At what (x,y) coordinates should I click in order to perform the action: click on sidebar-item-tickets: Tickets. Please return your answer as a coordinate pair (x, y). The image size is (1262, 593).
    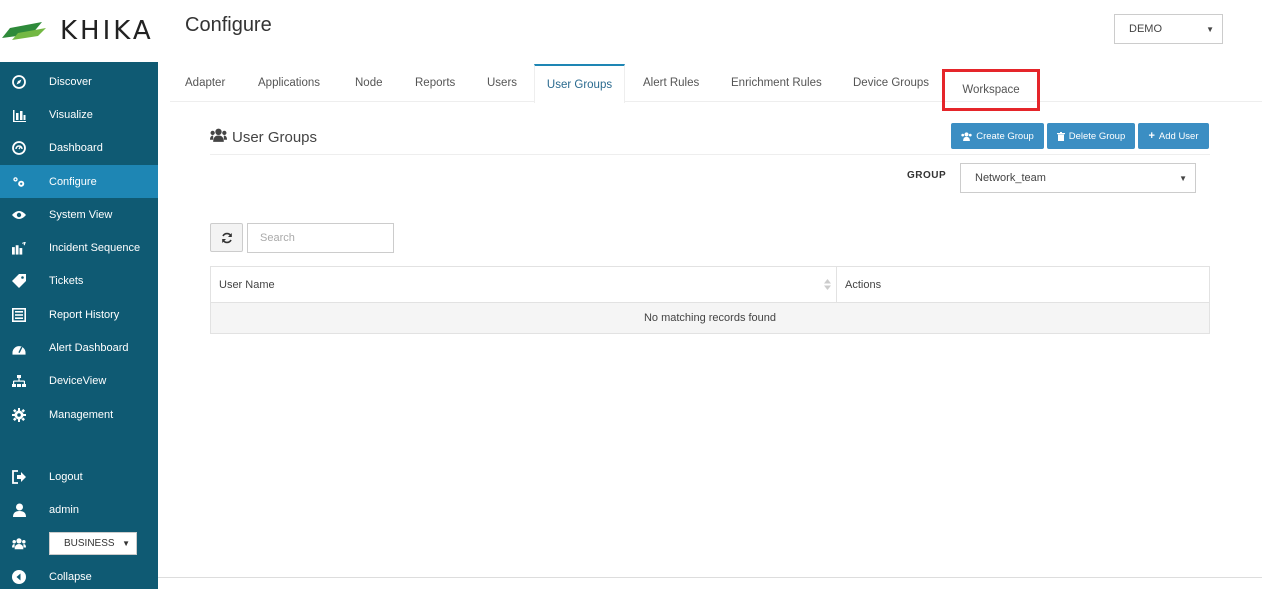
    Looking at the image, I should click on (79, 281).